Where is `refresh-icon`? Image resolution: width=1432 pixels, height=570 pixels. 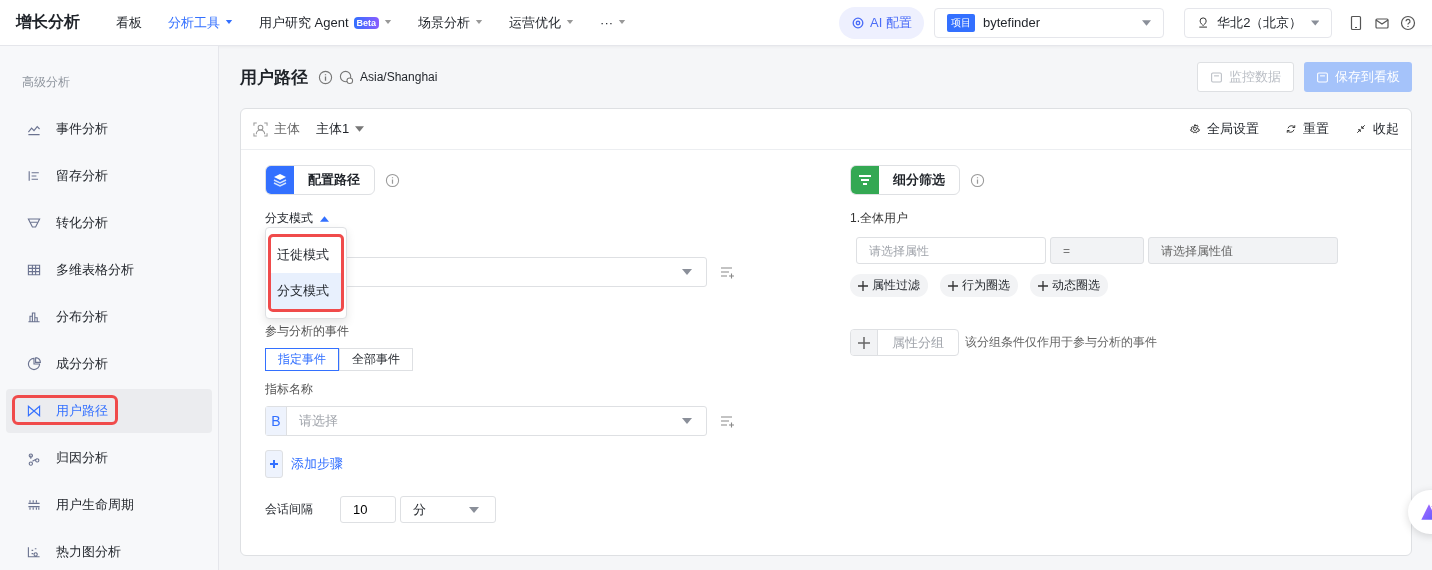 refresh-icon is located at coordinates (1291, 129).